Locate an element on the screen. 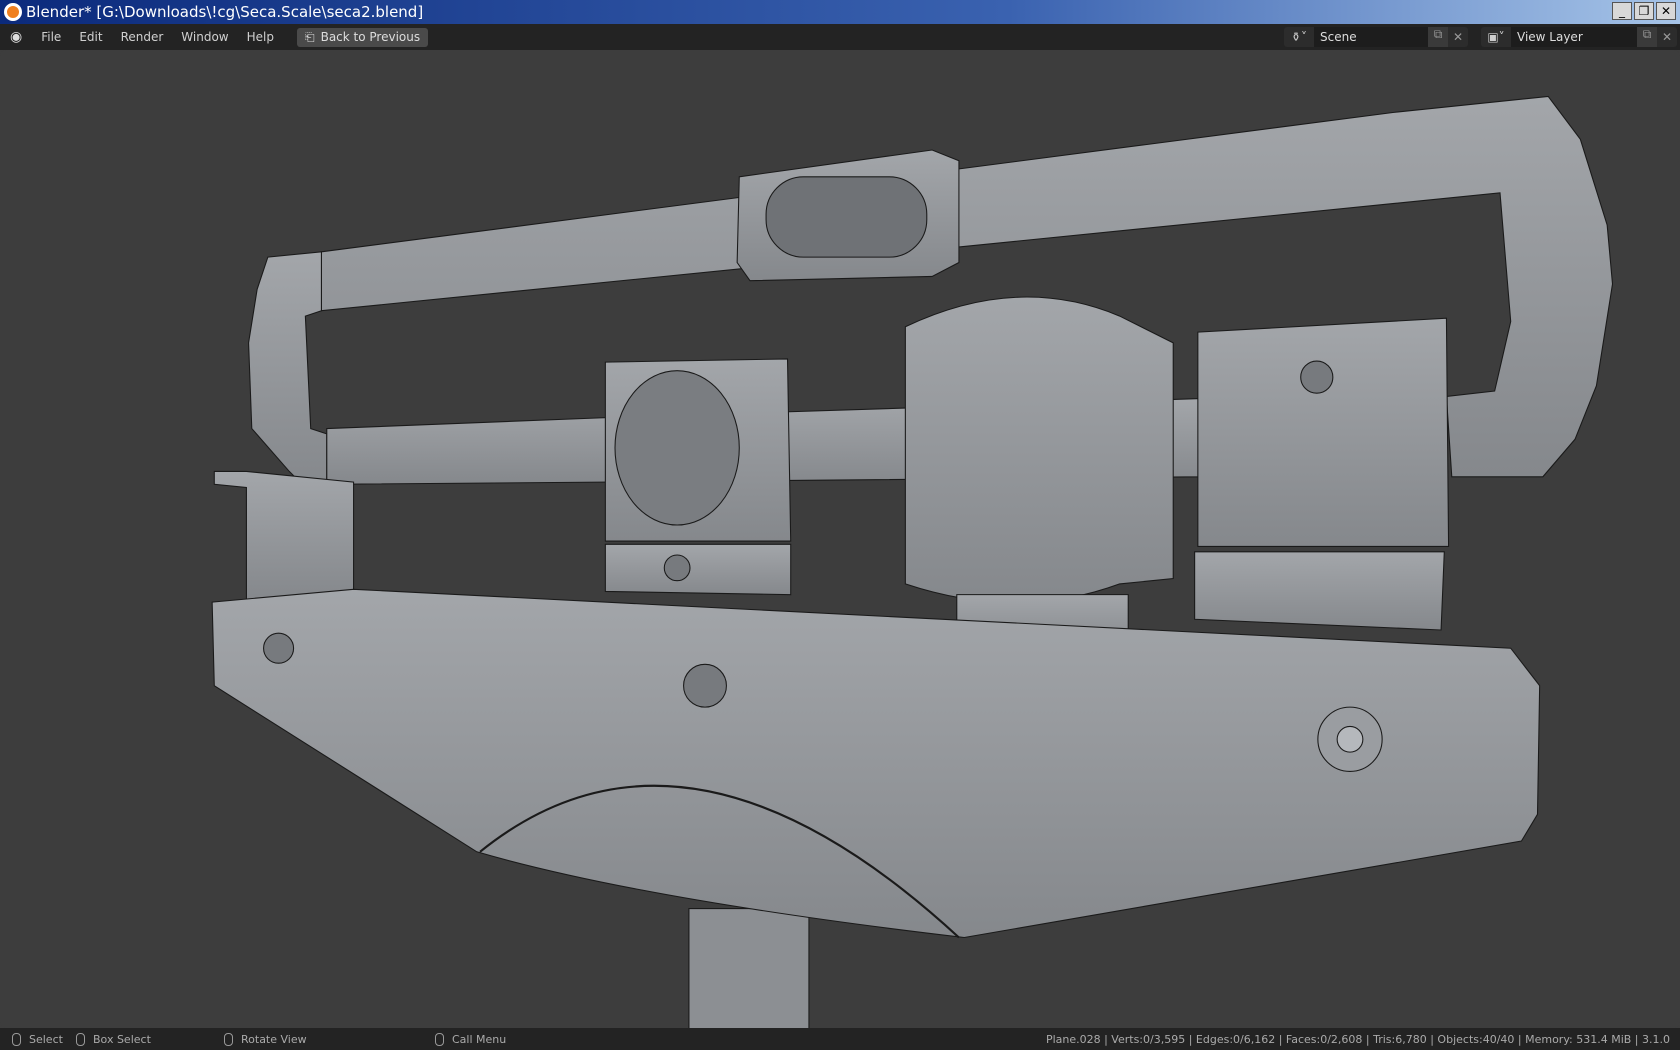  mouse-middle-icon is located at coordinates (228, 1039).